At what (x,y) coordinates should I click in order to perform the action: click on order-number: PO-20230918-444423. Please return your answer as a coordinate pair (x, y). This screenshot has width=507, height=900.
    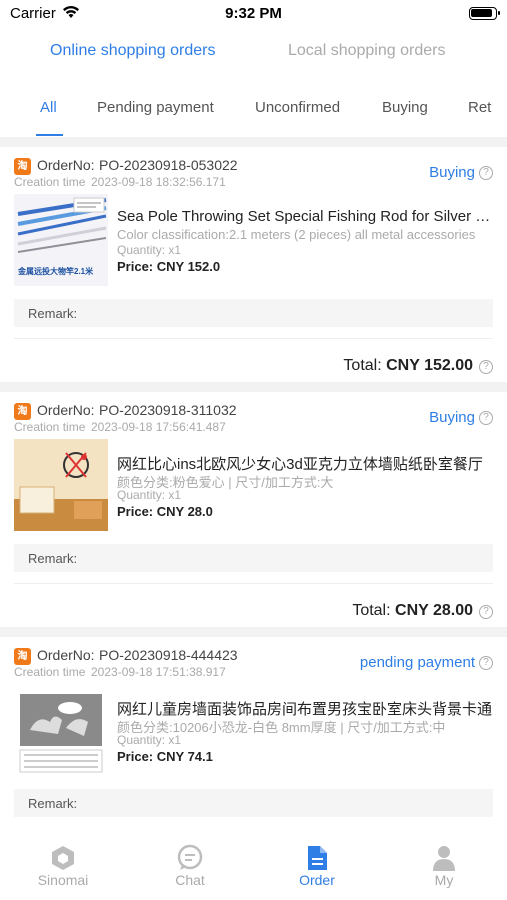
    Looking at the image, I should click on (168, 655).